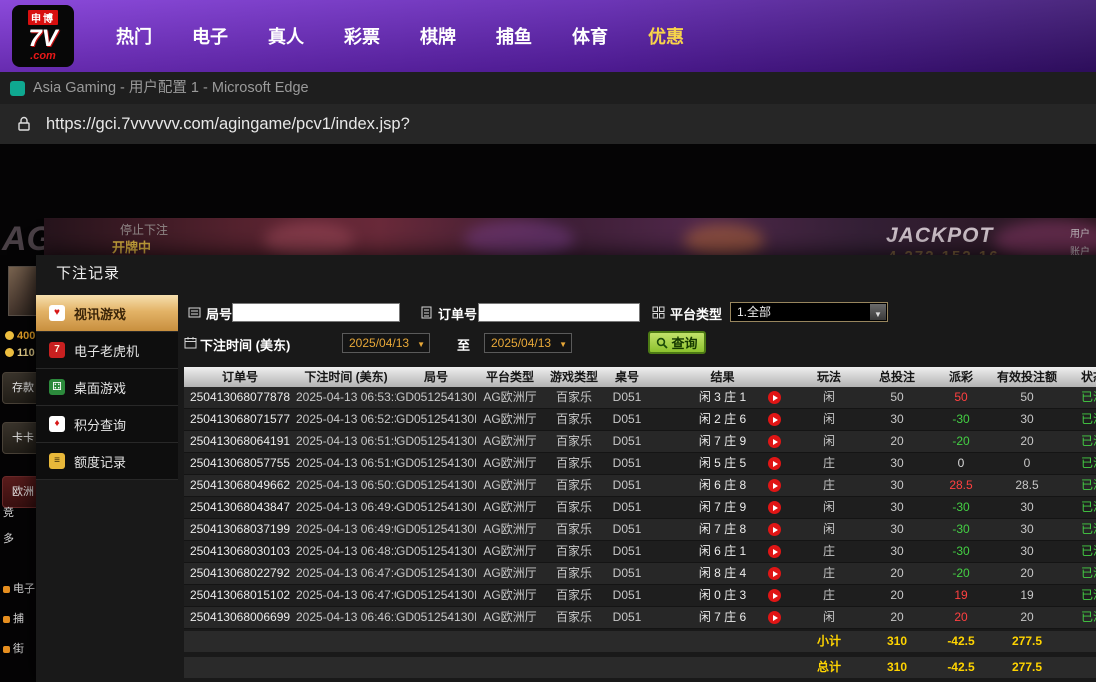 Image resolution: width=1096 pixels, height=682 pixels. I want to click on sidebar-item-label: 桌面游戏, so click(100, 388).